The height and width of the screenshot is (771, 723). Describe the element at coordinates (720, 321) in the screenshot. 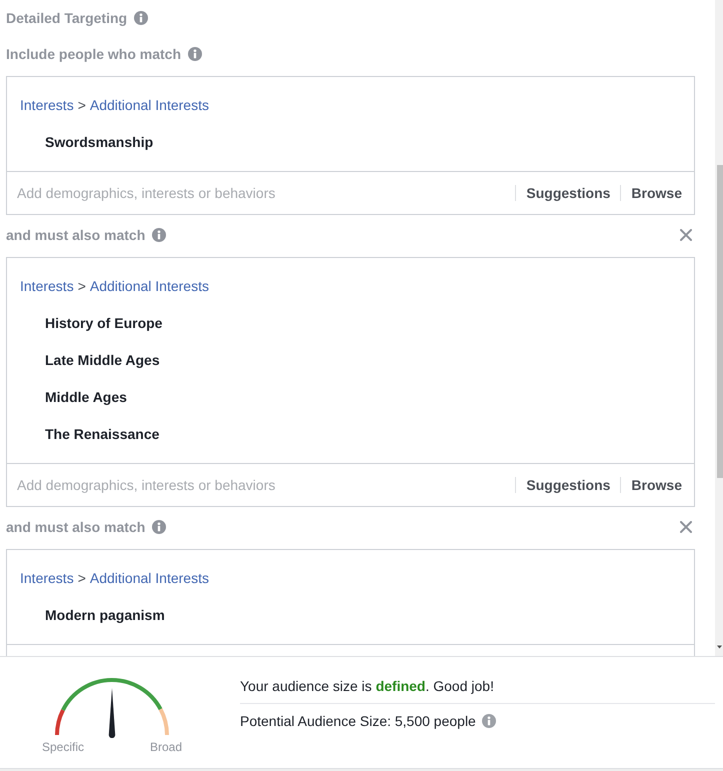

I see `scrollbar-thumb` at that location.